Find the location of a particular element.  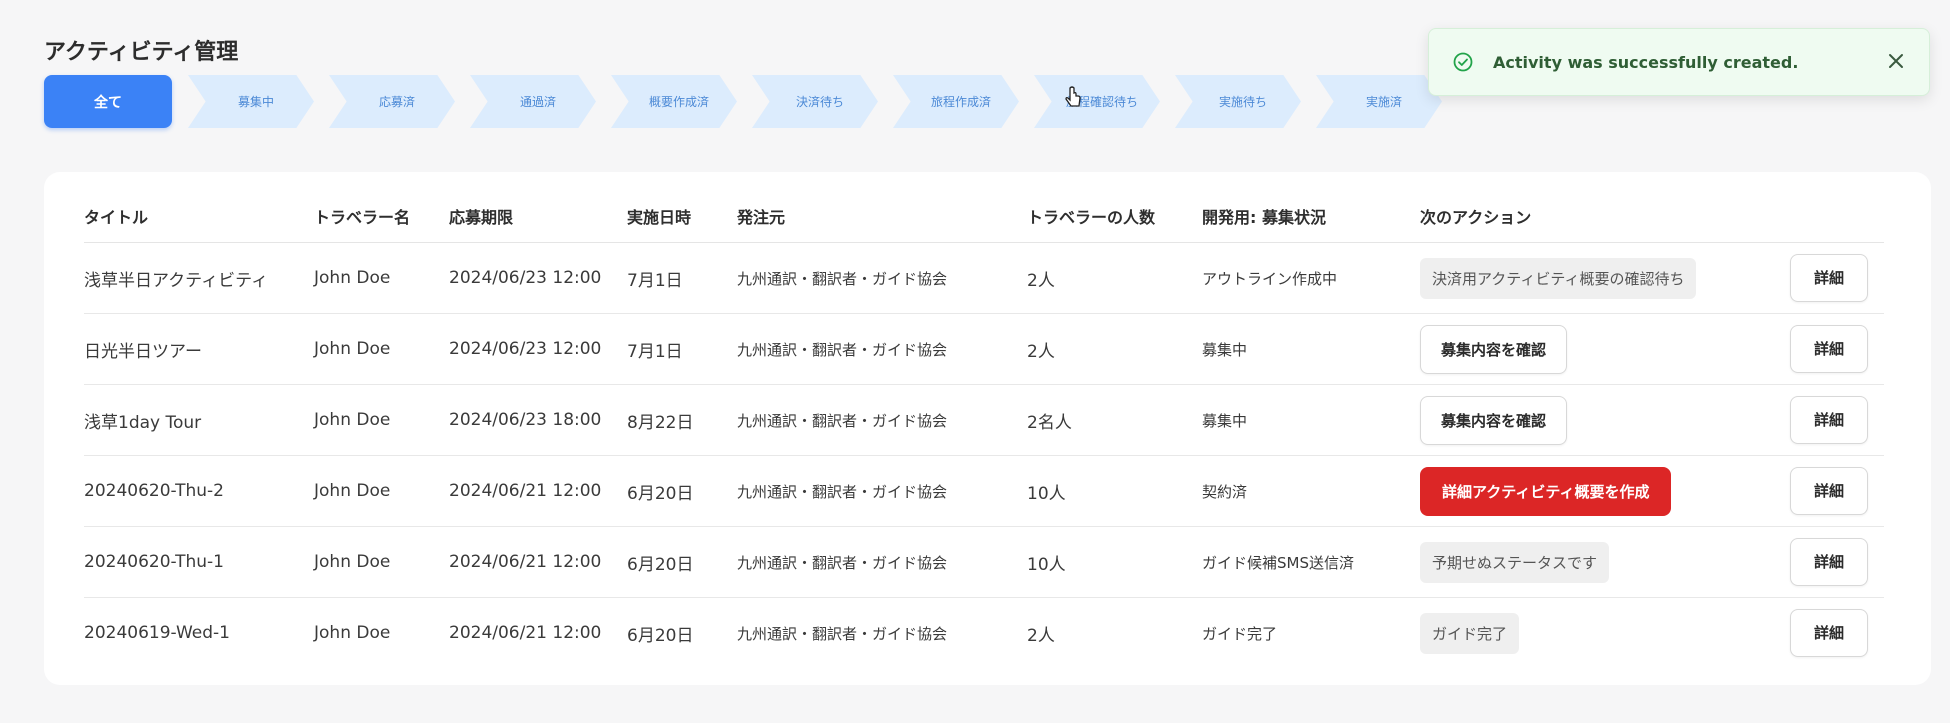

cell-status: 契約済 is located at coordinates (1311, 491).